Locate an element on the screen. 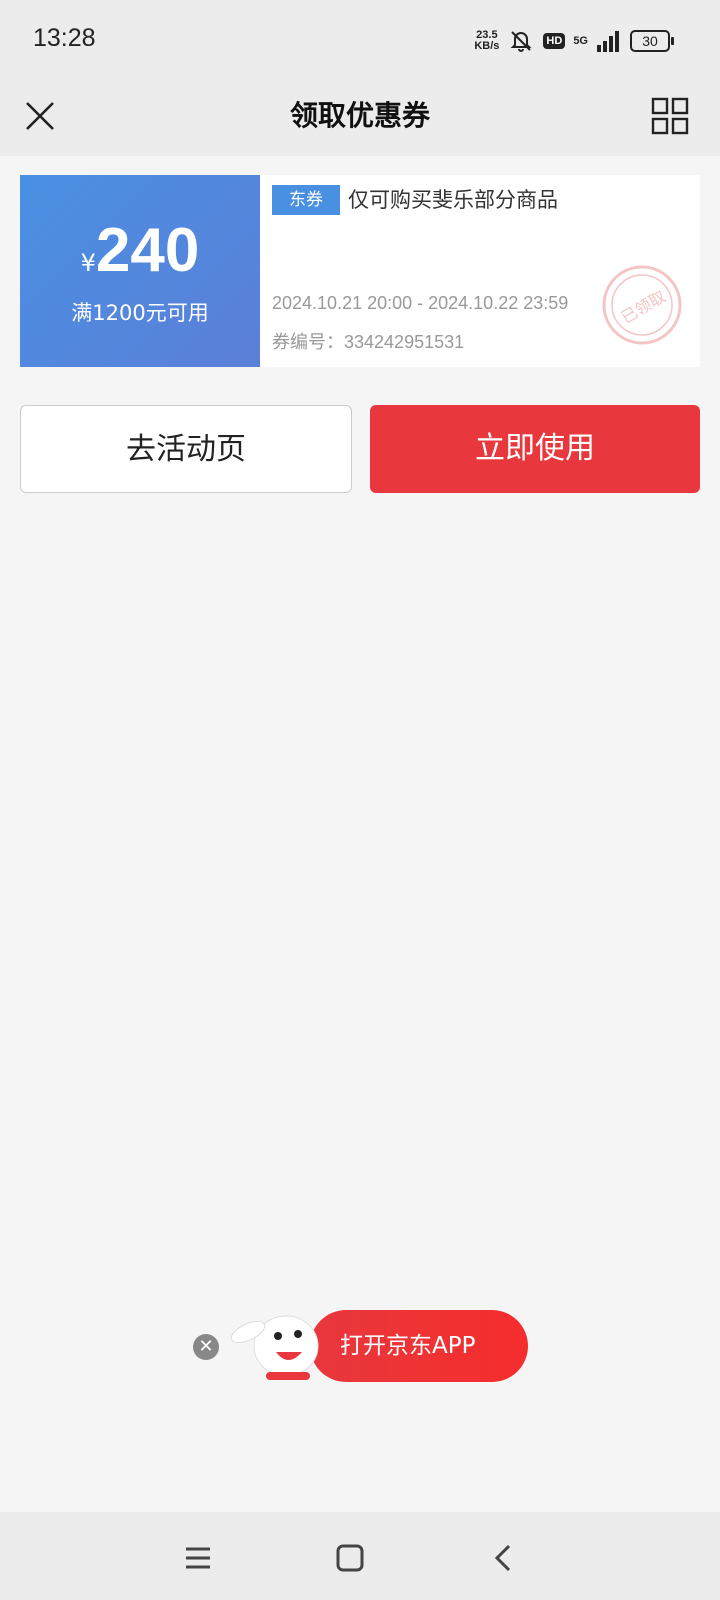 The width and height of the screenshot is (720, 1600). status-time: 13:28 is located at coordinates (64, 38).